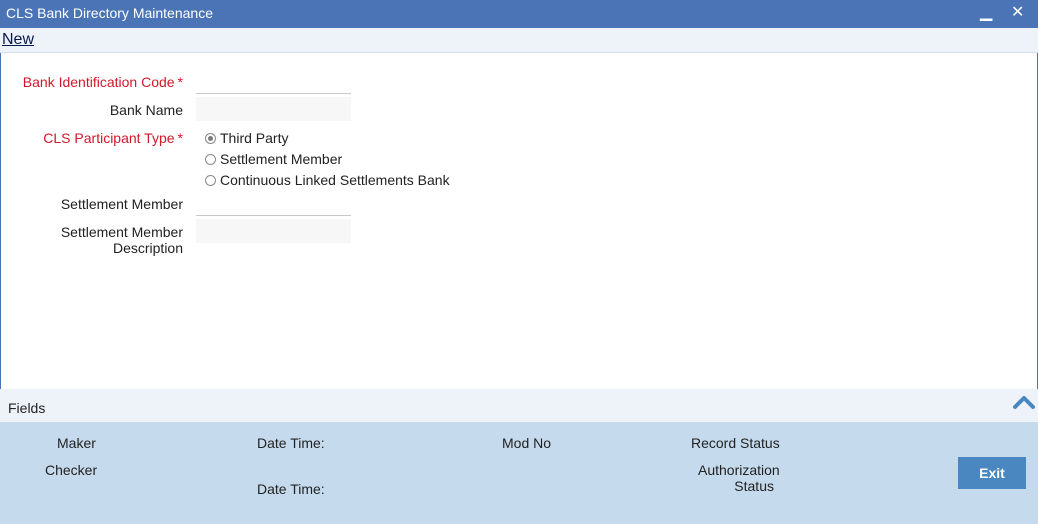 The width and height of the screenshot is (1038, 524). I want to click on authorization-status-line2: Status, so click(754, 486).